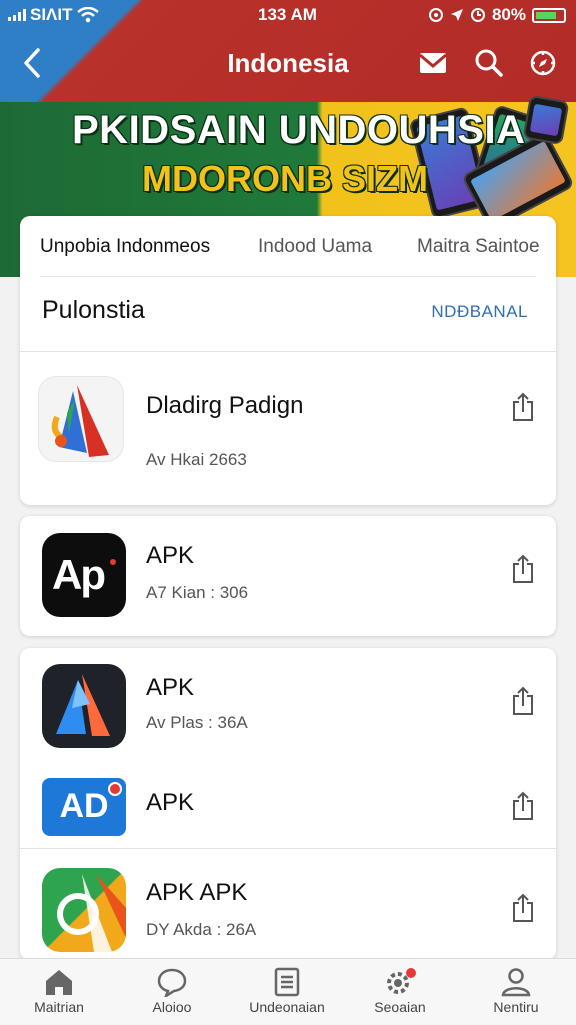 This screenshot has height=1025, width=576. Describe the element at coordinates (288, 576) in the screenshot. I see `app-card: Ap APK A7 Kian : 306` at that location.